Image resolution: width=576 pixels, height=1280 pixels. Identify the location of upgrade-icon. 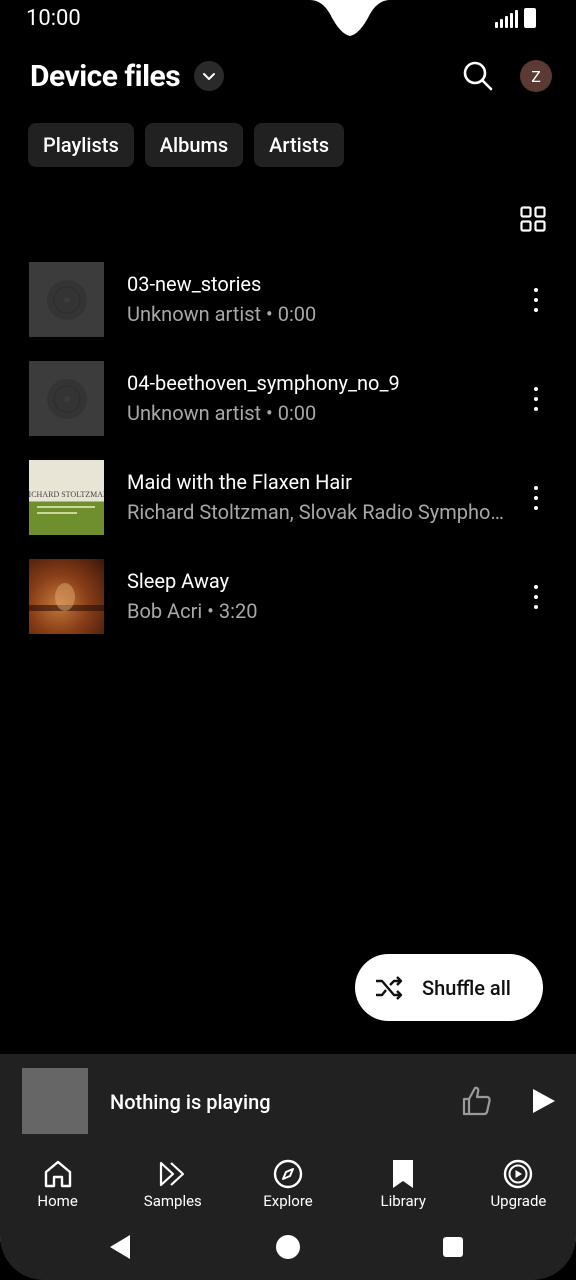
(518, 1174).